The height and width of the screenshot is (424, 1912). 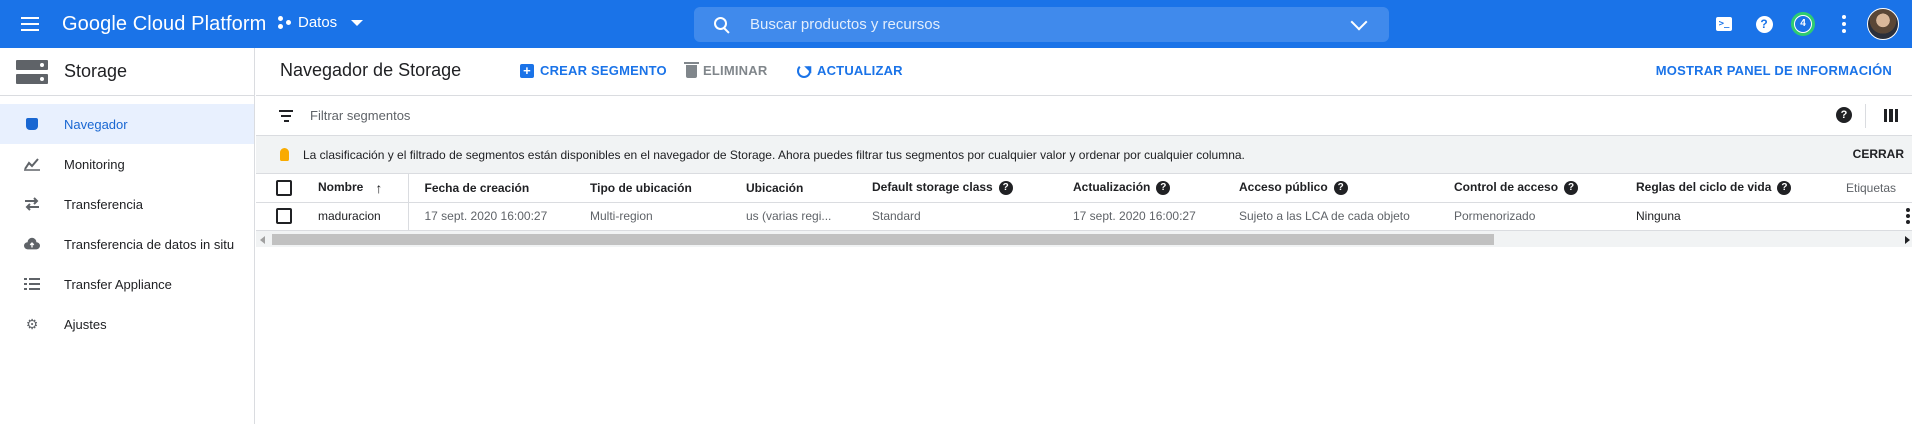 What do you see at coordinates (32, 244) in the screenshot?
I see `cloud-upload-icon` at bounding box center [32, 244].